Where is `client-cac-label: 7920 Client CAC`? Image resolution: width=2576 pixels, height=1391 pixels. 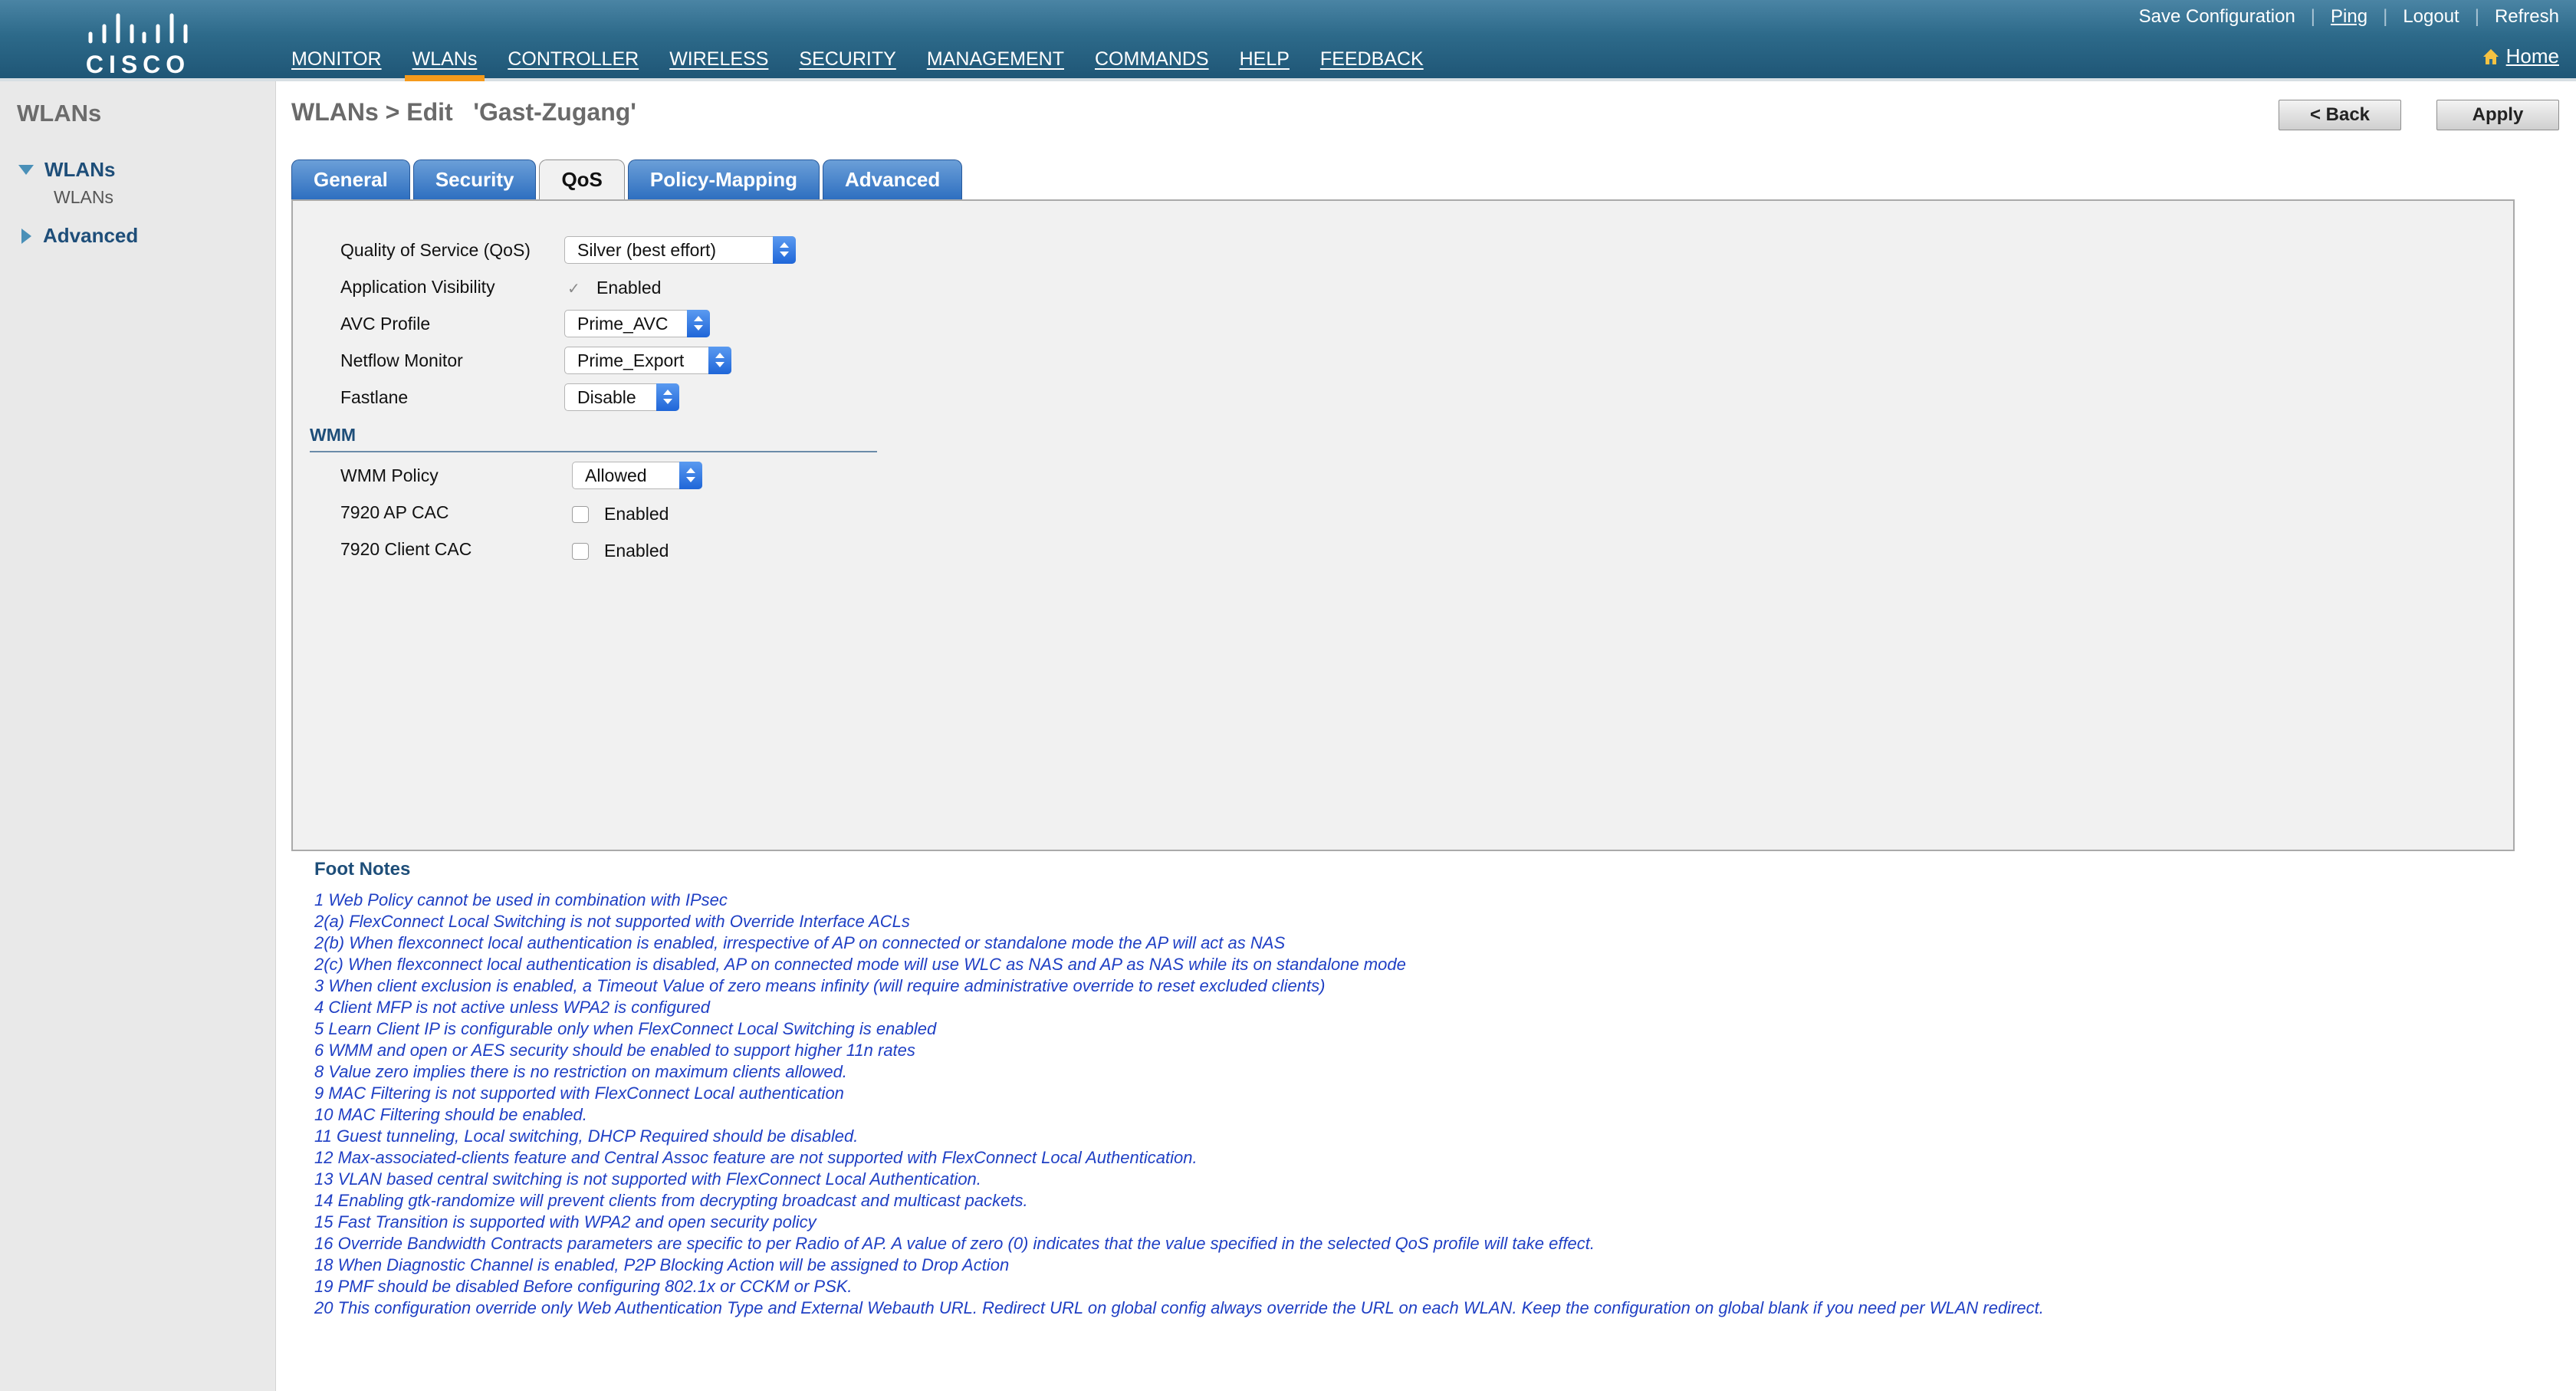 client-cac-label: 7920 Client CAC is located at coordinates (406, 548).